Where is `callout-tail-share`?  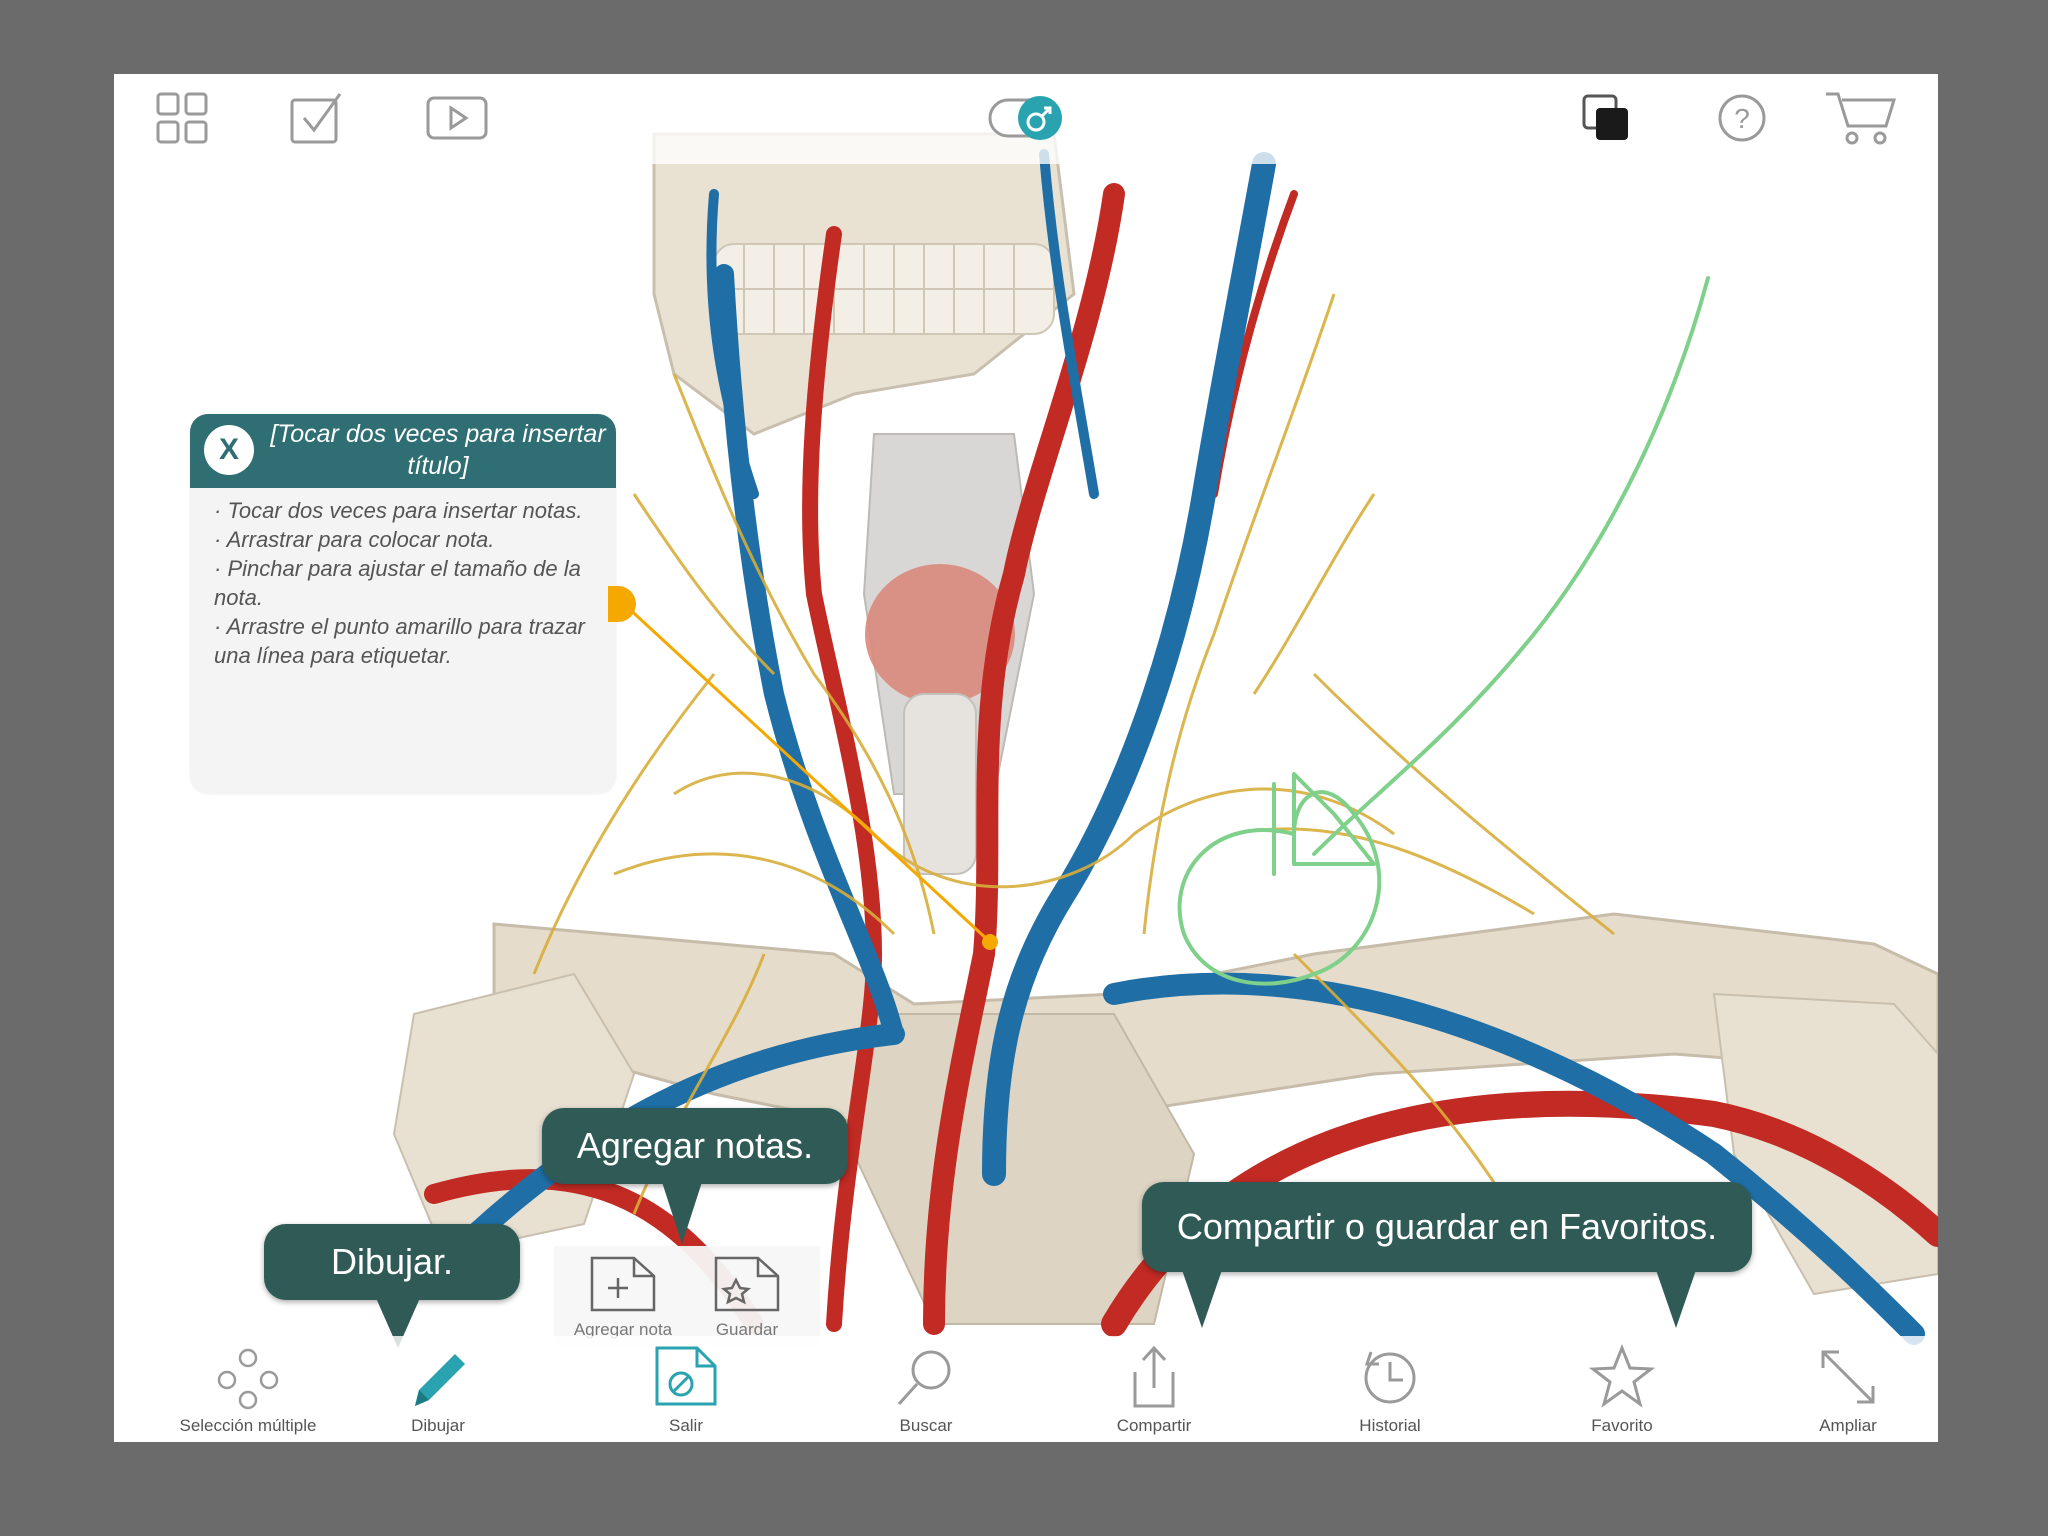 callout-tail-share is located at coordinates (1202, 1299).